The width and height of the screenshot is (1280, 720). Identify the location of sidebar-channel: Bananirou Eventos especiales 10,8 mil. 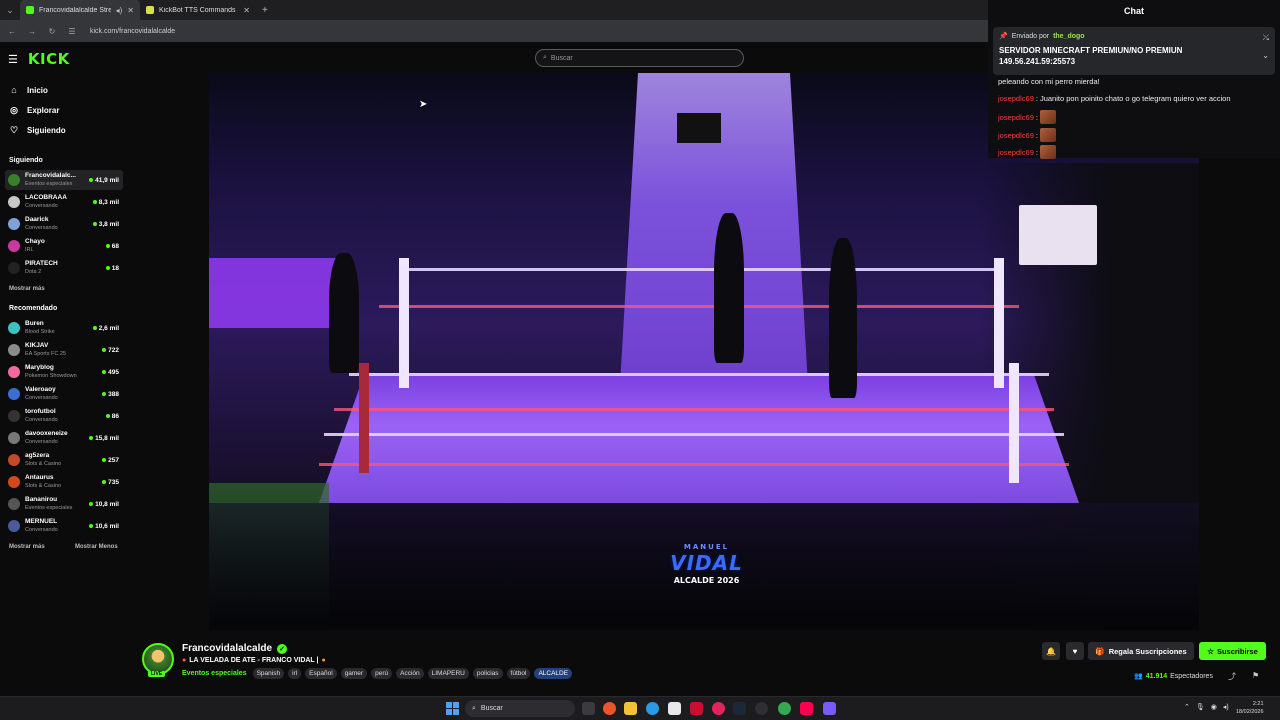
(64, 504).